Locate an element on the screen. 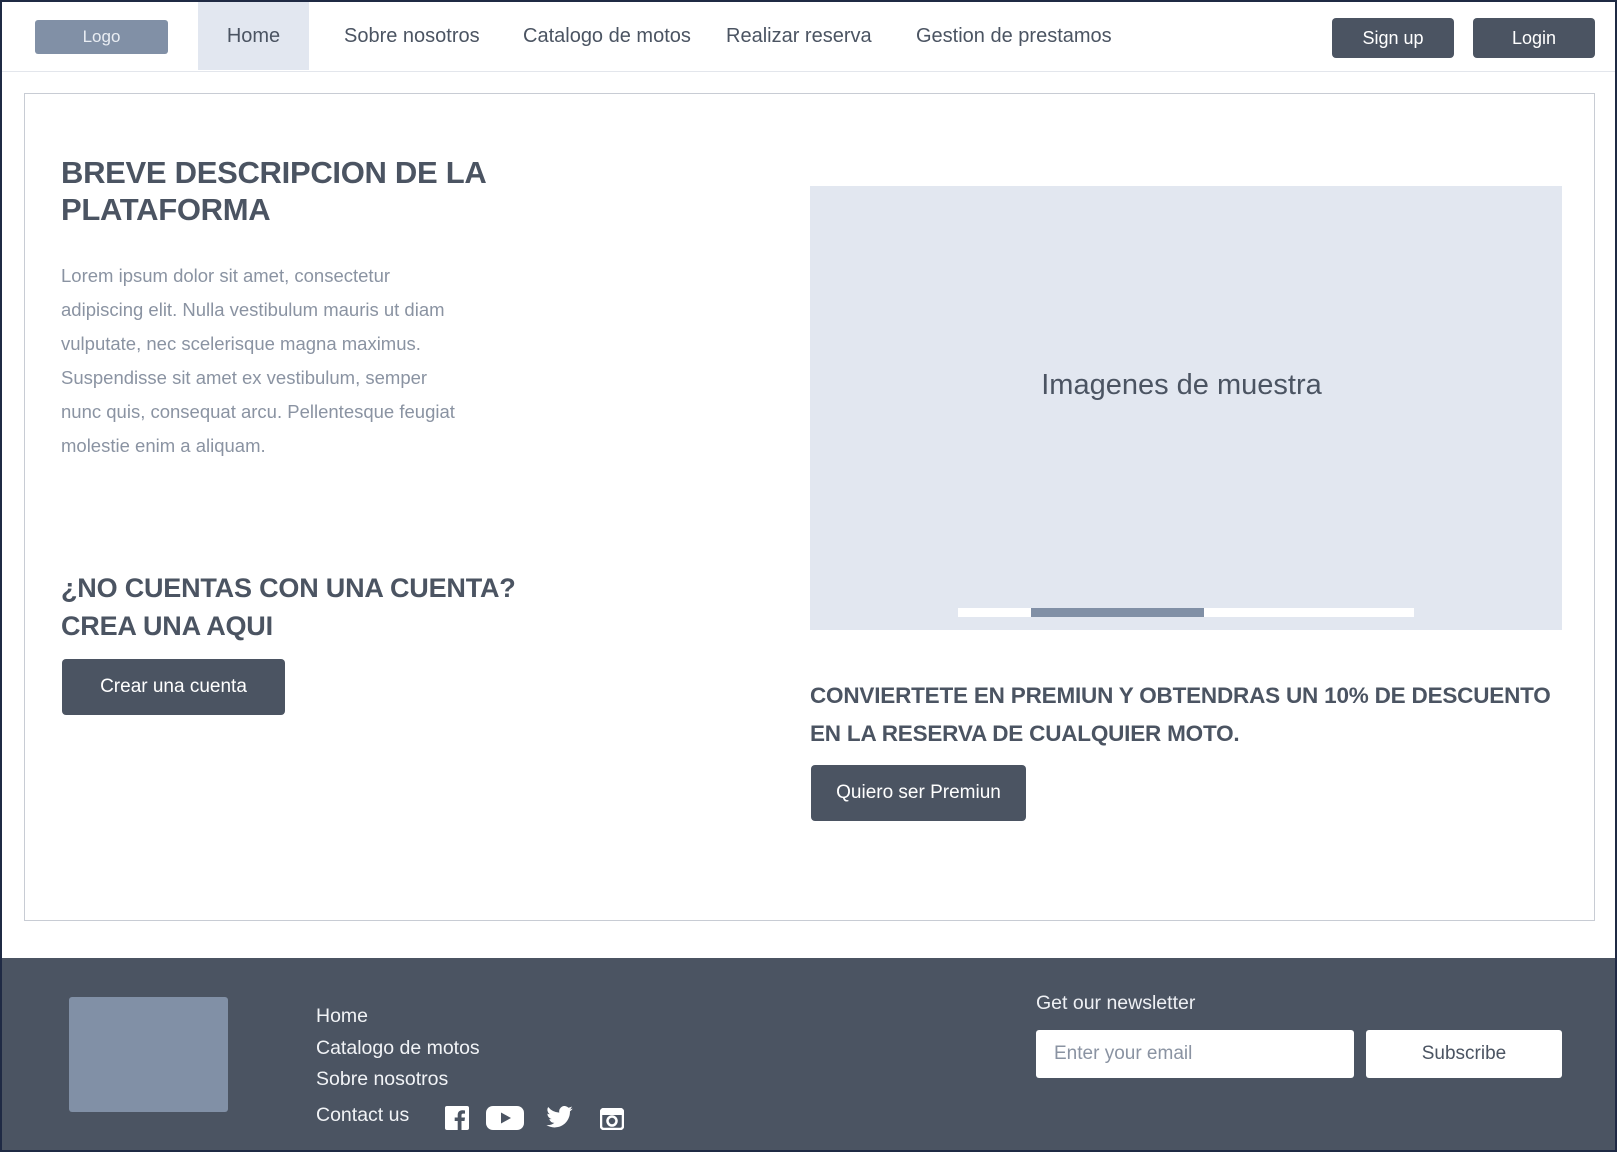  no-account-line-2: CREA UNA AQUI is located at coordinates (167, 626).